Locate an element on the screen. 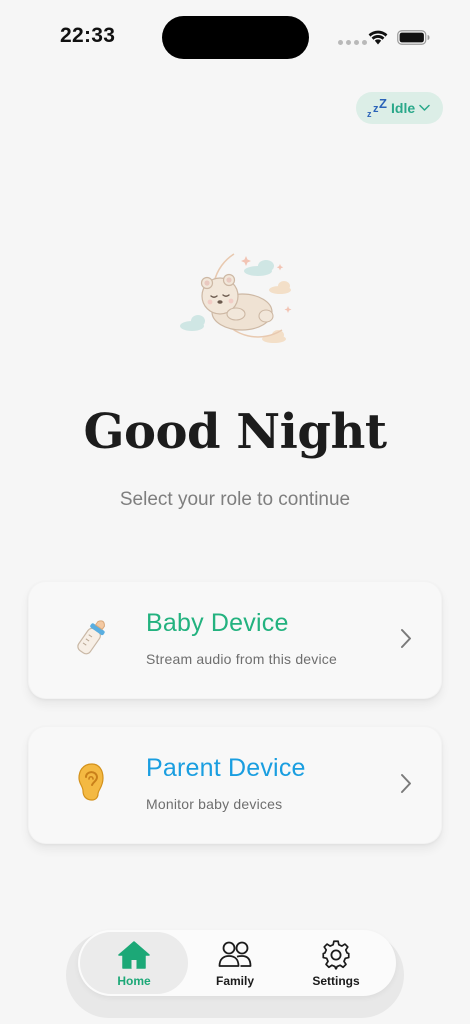 Image resolution: width=470 pixels, height=1024 pixels. people-icon is located at coordinates (235, 954).